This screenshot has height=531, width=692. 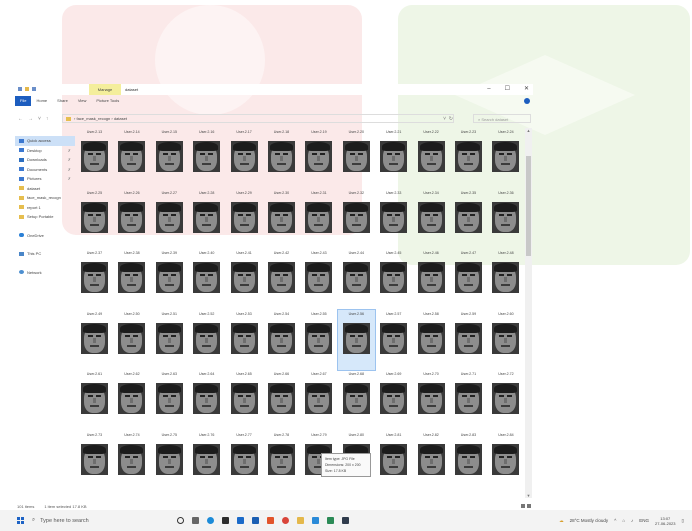 What do you see at coordinates (45, 151) in the screenshot?
I see `nav-desktop: Desktop ✗` at bounding box center [45, 151].